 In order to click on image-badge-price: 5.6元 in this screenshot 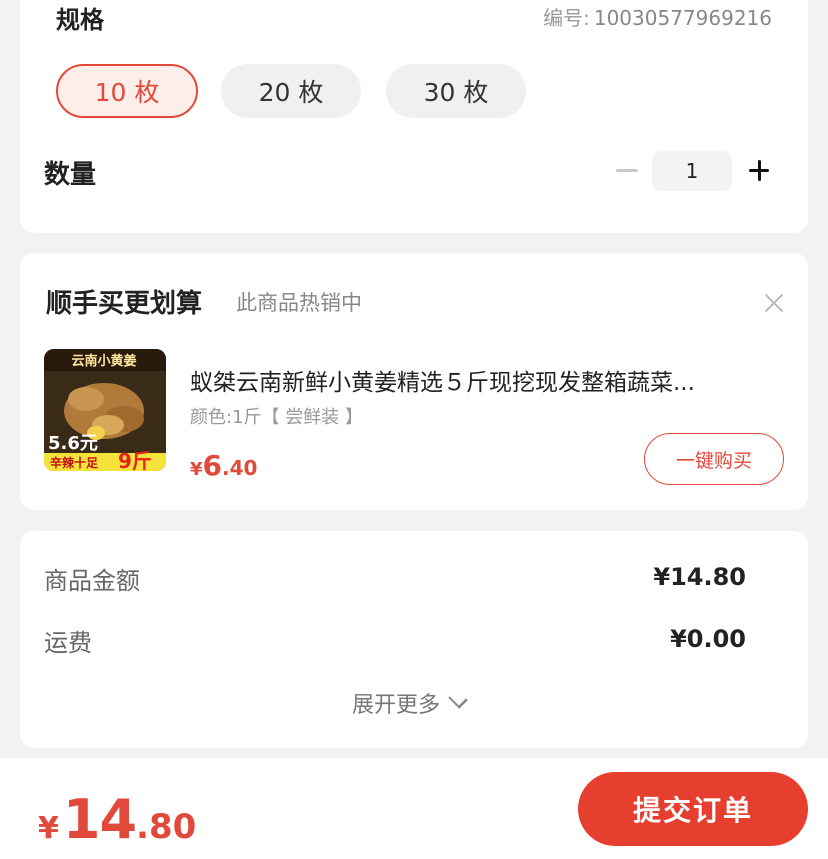, I will do `click(73, 443)`.